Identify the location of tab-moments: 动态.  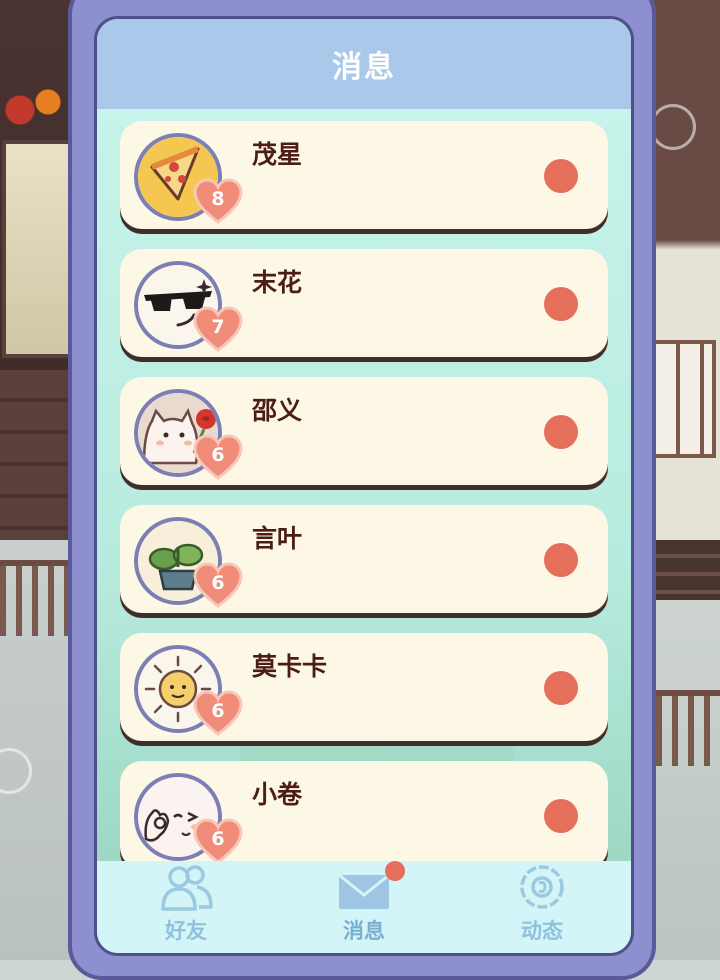
(542, 907).